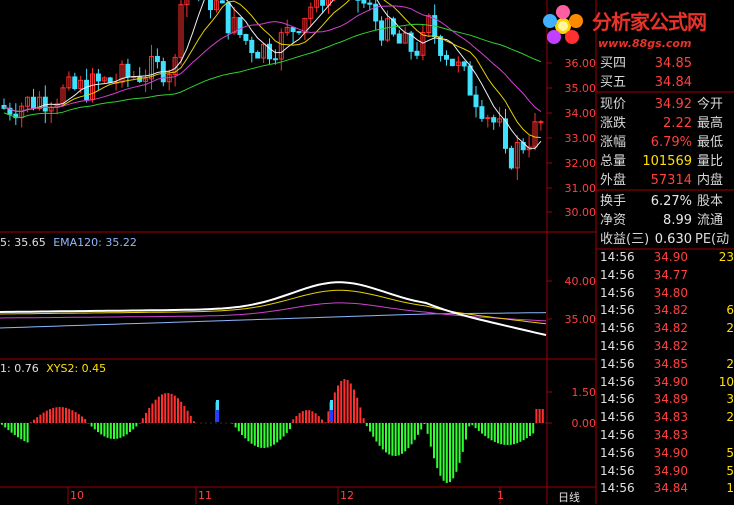  What do you see at coordinates (77, 495) in the screenshot?
I see `x-label-oct: 10` at bounding box center [77, 495].